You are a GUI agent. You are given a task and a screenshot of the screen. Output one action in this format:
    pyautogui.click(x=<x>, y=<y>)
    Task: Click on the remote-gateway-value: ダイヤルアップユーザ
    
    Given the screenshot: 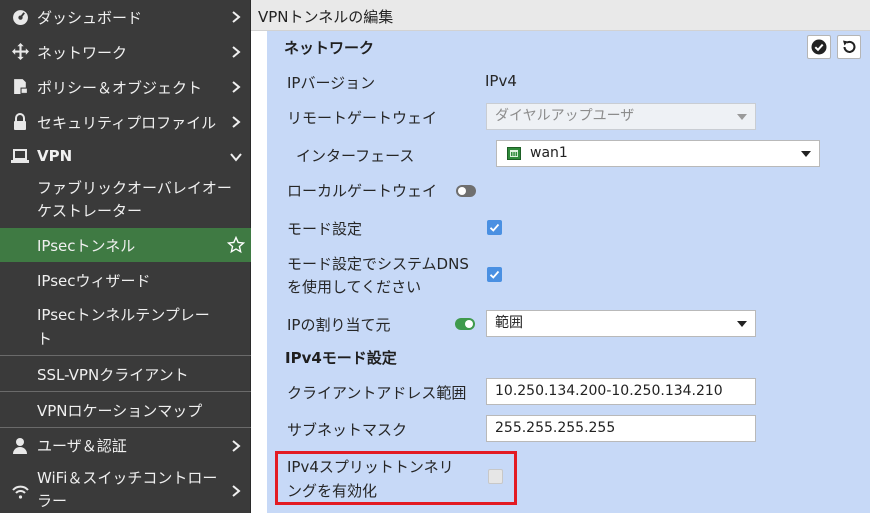 What is the action you would take?
    pyautogui.click(x=565, y=116)
    